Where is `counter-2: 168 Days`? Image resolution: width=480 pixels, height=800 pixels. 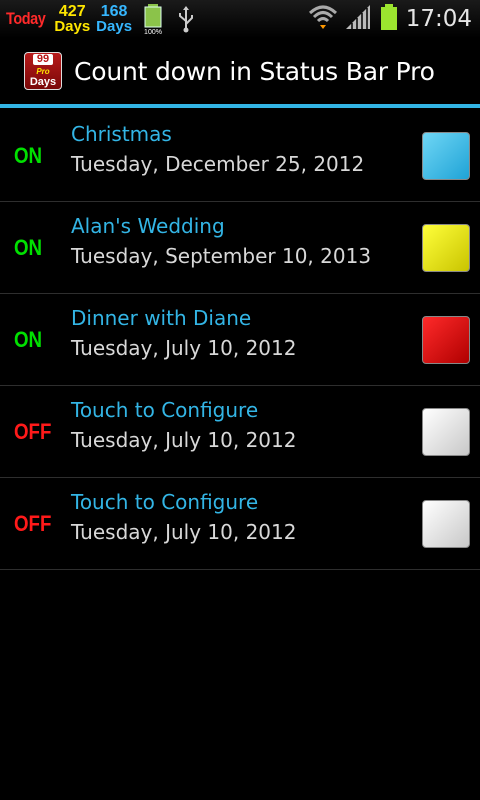
counter-2: 168 Days is located at coordinates (114, 19).